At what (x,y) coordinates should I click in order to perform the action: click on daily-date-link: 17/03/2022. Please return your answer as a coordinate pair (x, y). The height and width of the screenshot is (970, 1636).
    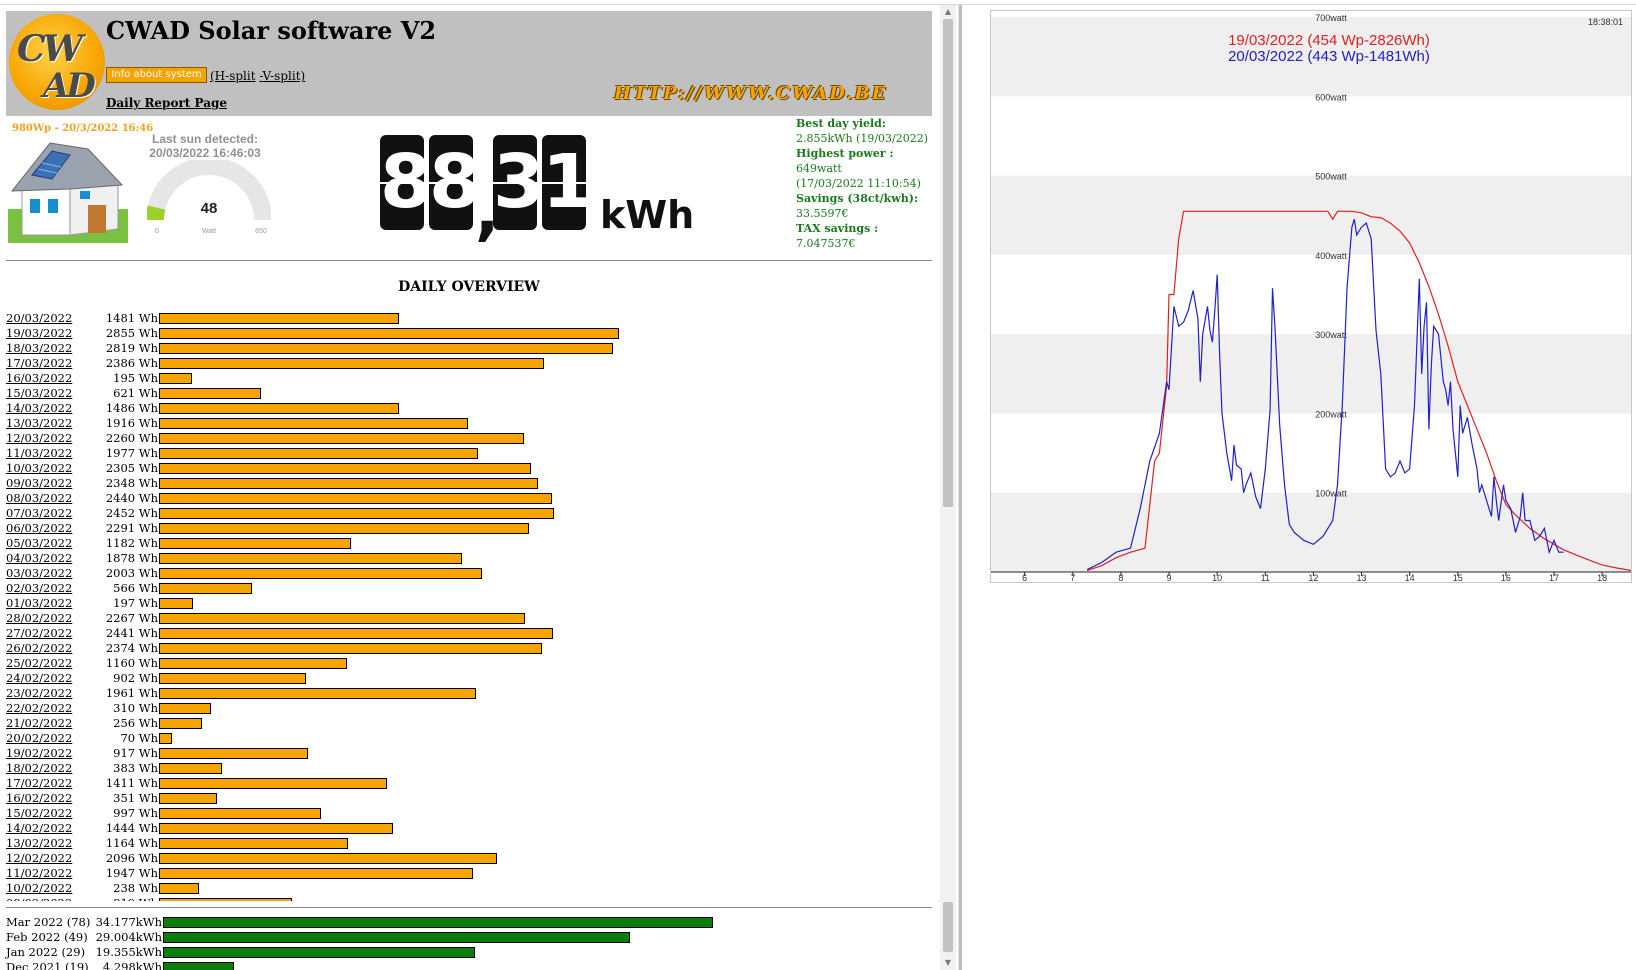
    Looking at the image, I should click on (39, 363).